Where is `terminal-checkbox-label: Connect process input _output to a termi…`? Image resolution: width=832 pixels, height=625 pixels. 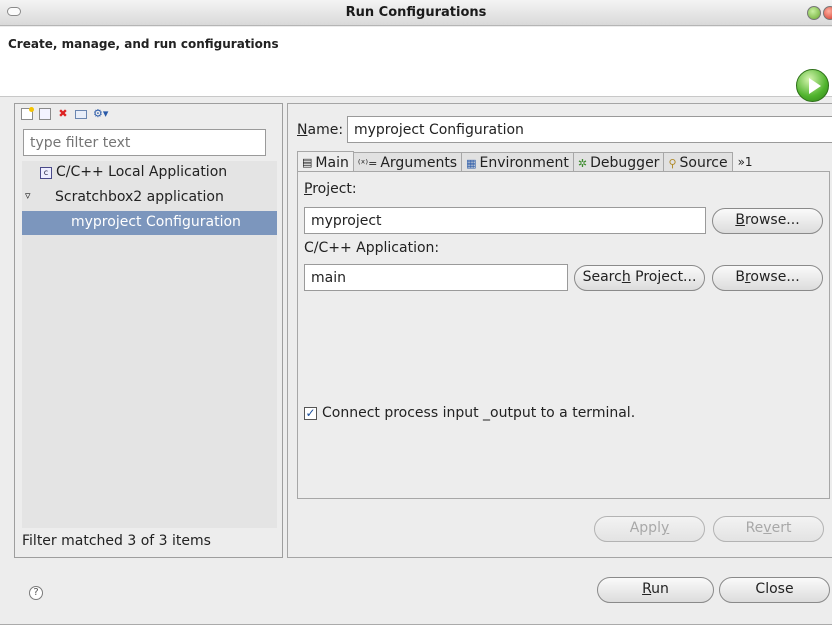 terminal-checkbox-label: Connect process input _output to a termi… is located at coordinates (479, 413).